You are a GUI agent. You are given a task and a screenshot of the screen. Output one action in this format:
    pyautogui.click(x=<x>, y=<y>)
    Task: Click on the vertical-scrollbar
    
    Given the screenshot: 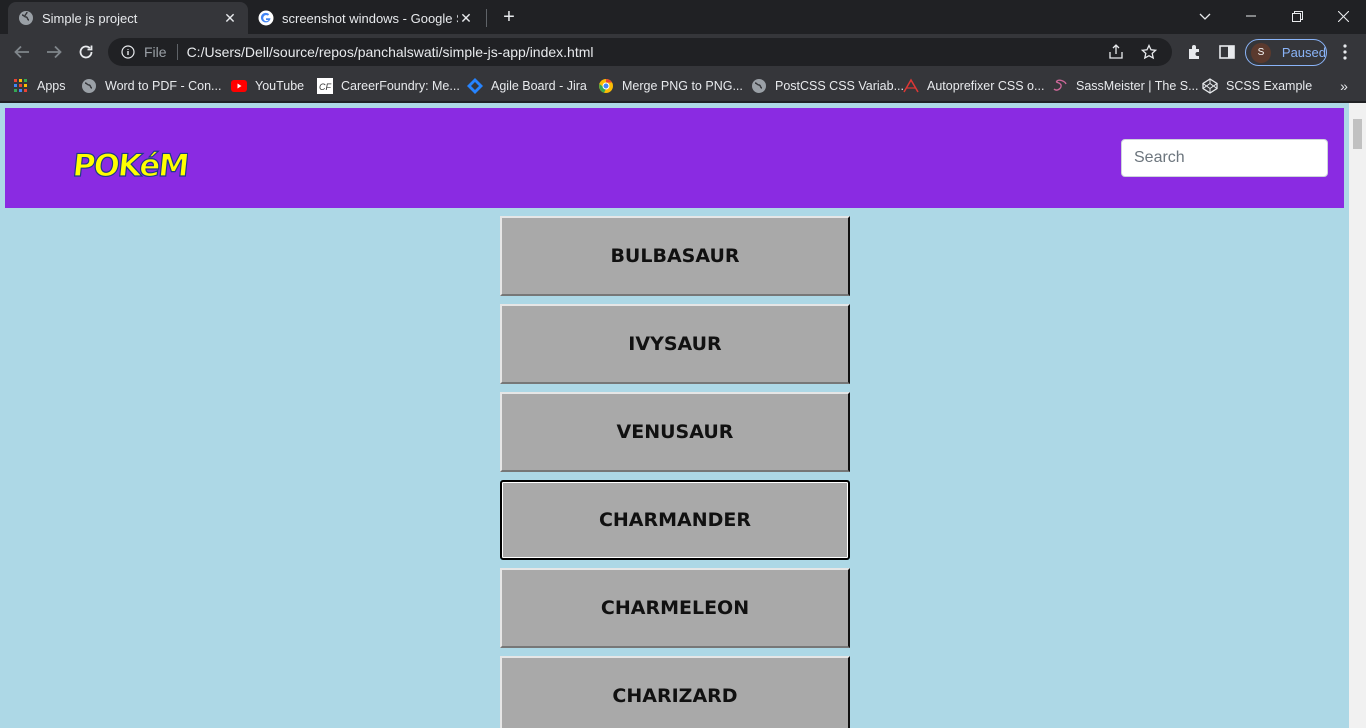 What is the action you would take?
    pyautogui.click(x=1357, y=415)
    